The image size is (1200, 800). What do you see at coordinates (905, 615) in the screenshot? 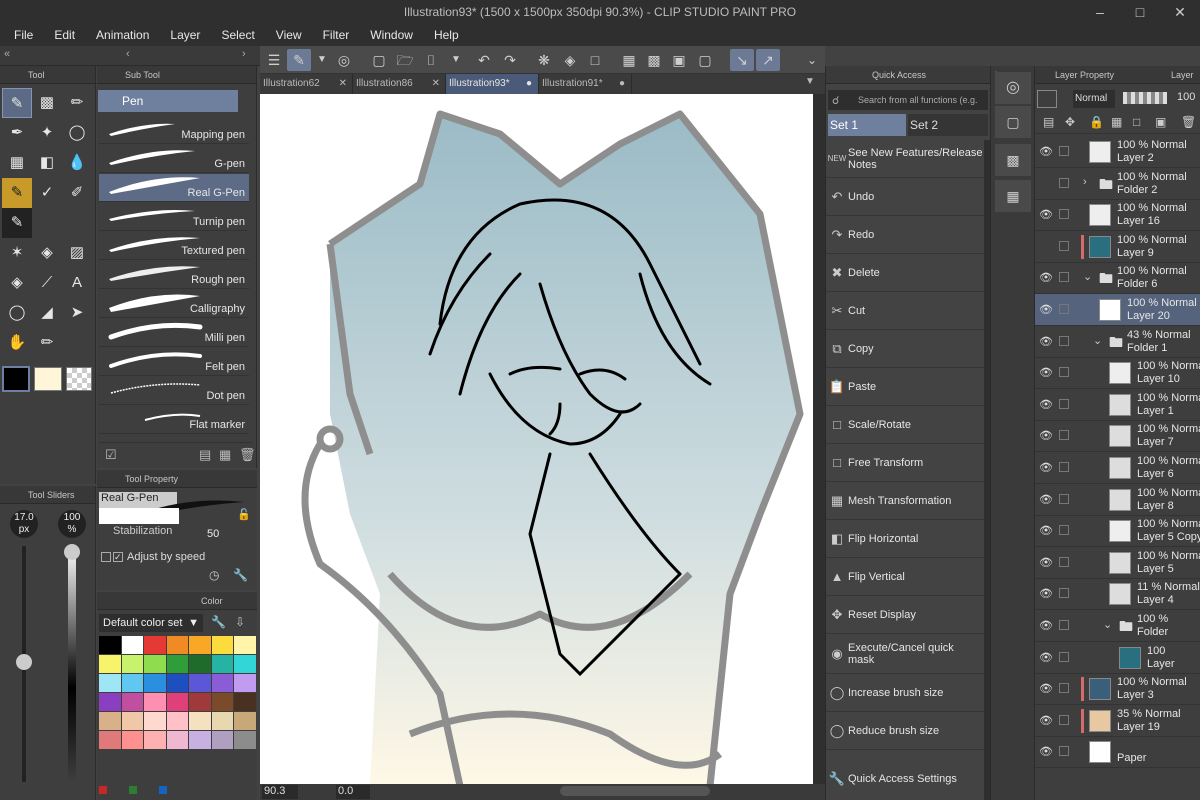
I see `qa-item-reset-display: ✥ Reset Display` at bounding box center [905, 615].